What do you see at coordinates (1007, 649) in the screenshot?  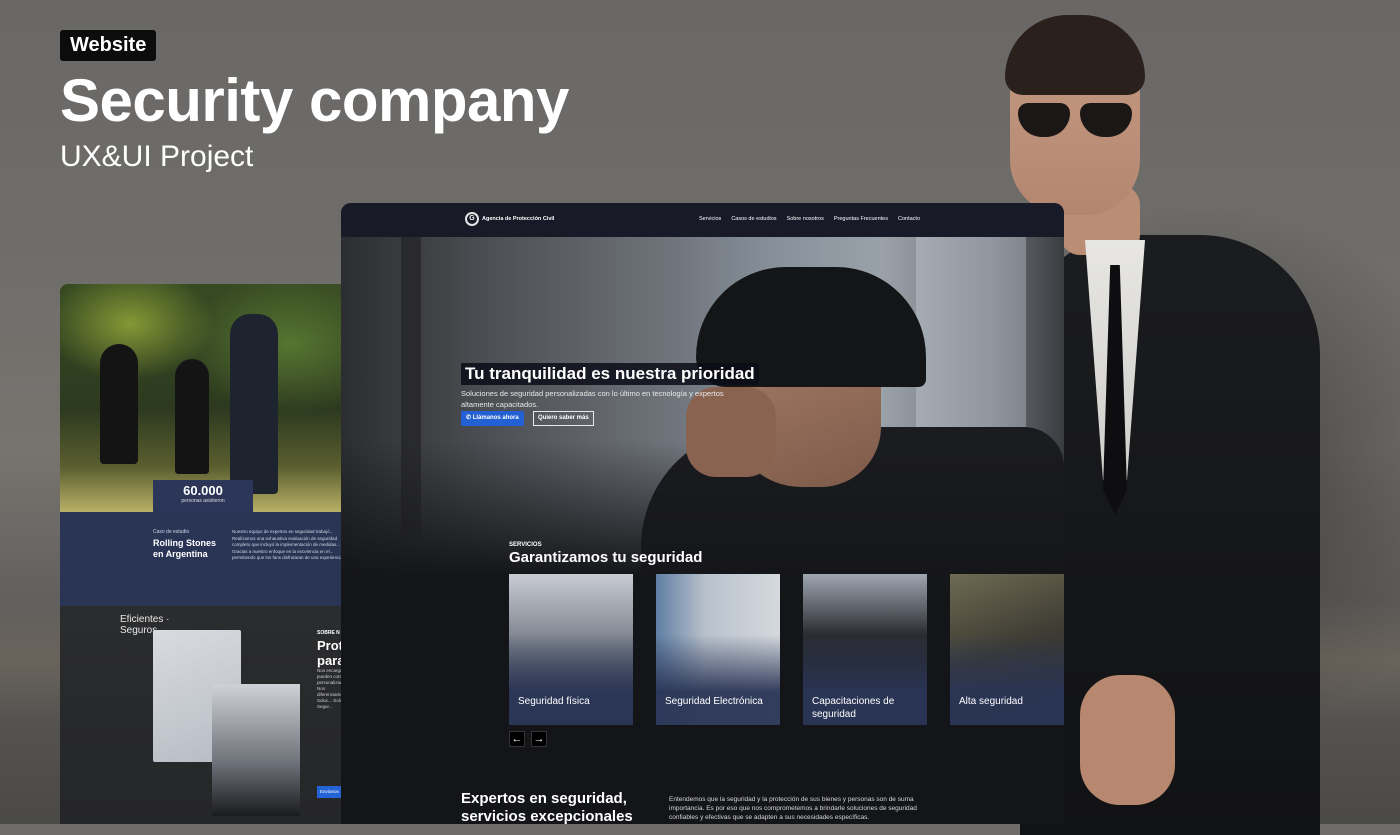 I see `service-card: Alta seguridad` at bounding box center [1007, 649].